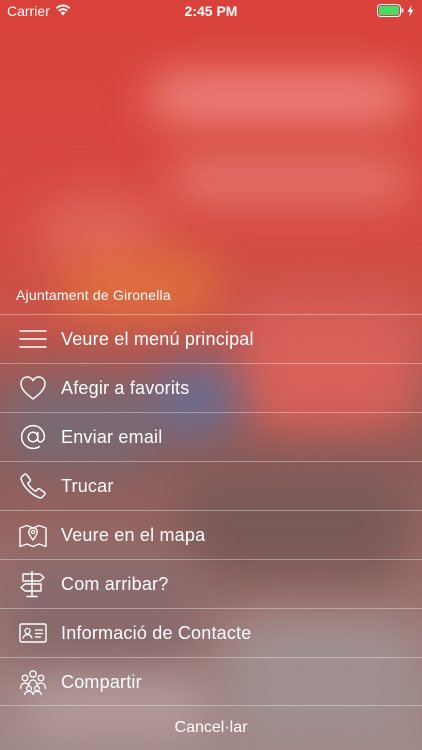 The image size is (422, 750). Describe the element at coordinates (87, 485) in the screenshot. I see `menu-item-label: Trucar` at that location.